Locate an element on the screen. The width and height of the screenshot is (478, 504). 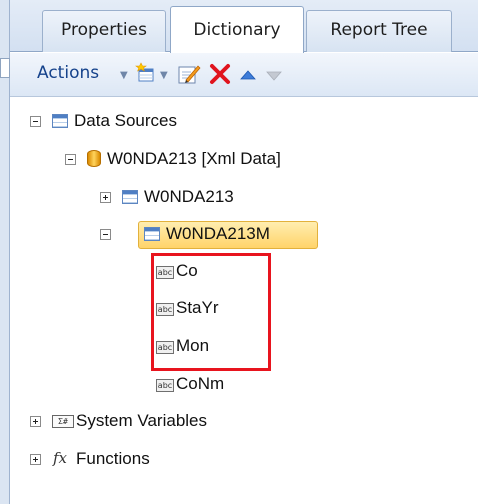
splitter-grip is located at coordinates (5, 68).